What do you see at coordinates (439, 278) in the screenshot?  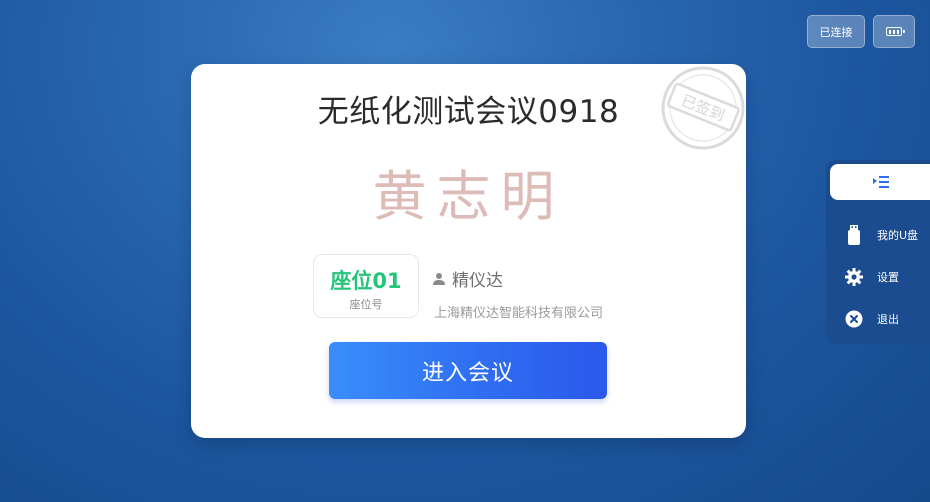 I see `person-icon` at bounding box center [439, 278].